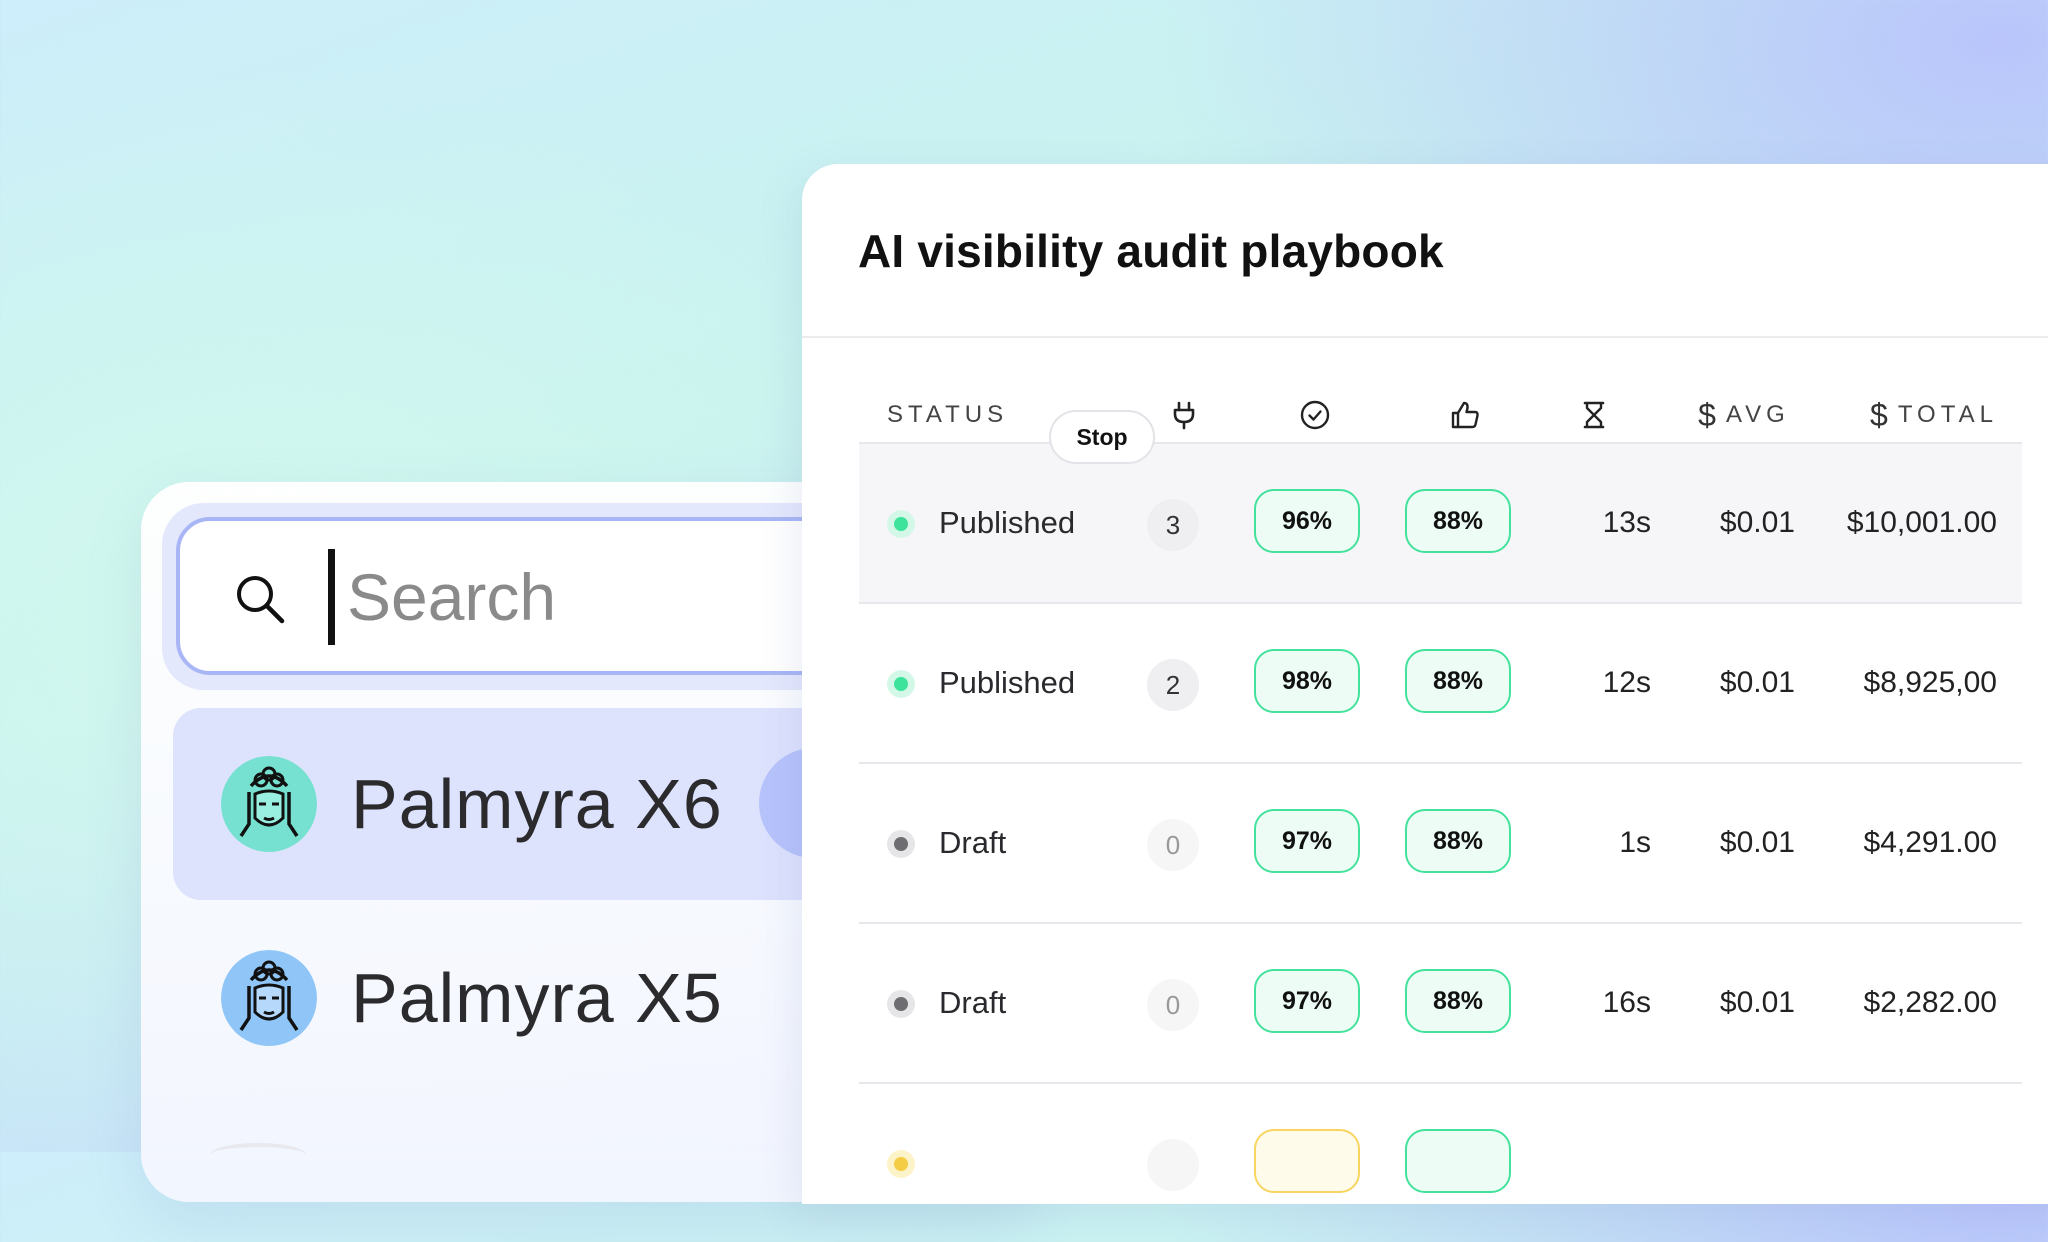 The width and height of the screenshot is (2048, 1242). What do you see at coordinates (269, 804) in the screenshot?
I see `palmyra-x6-avatar` at bounding box center [269, 804].